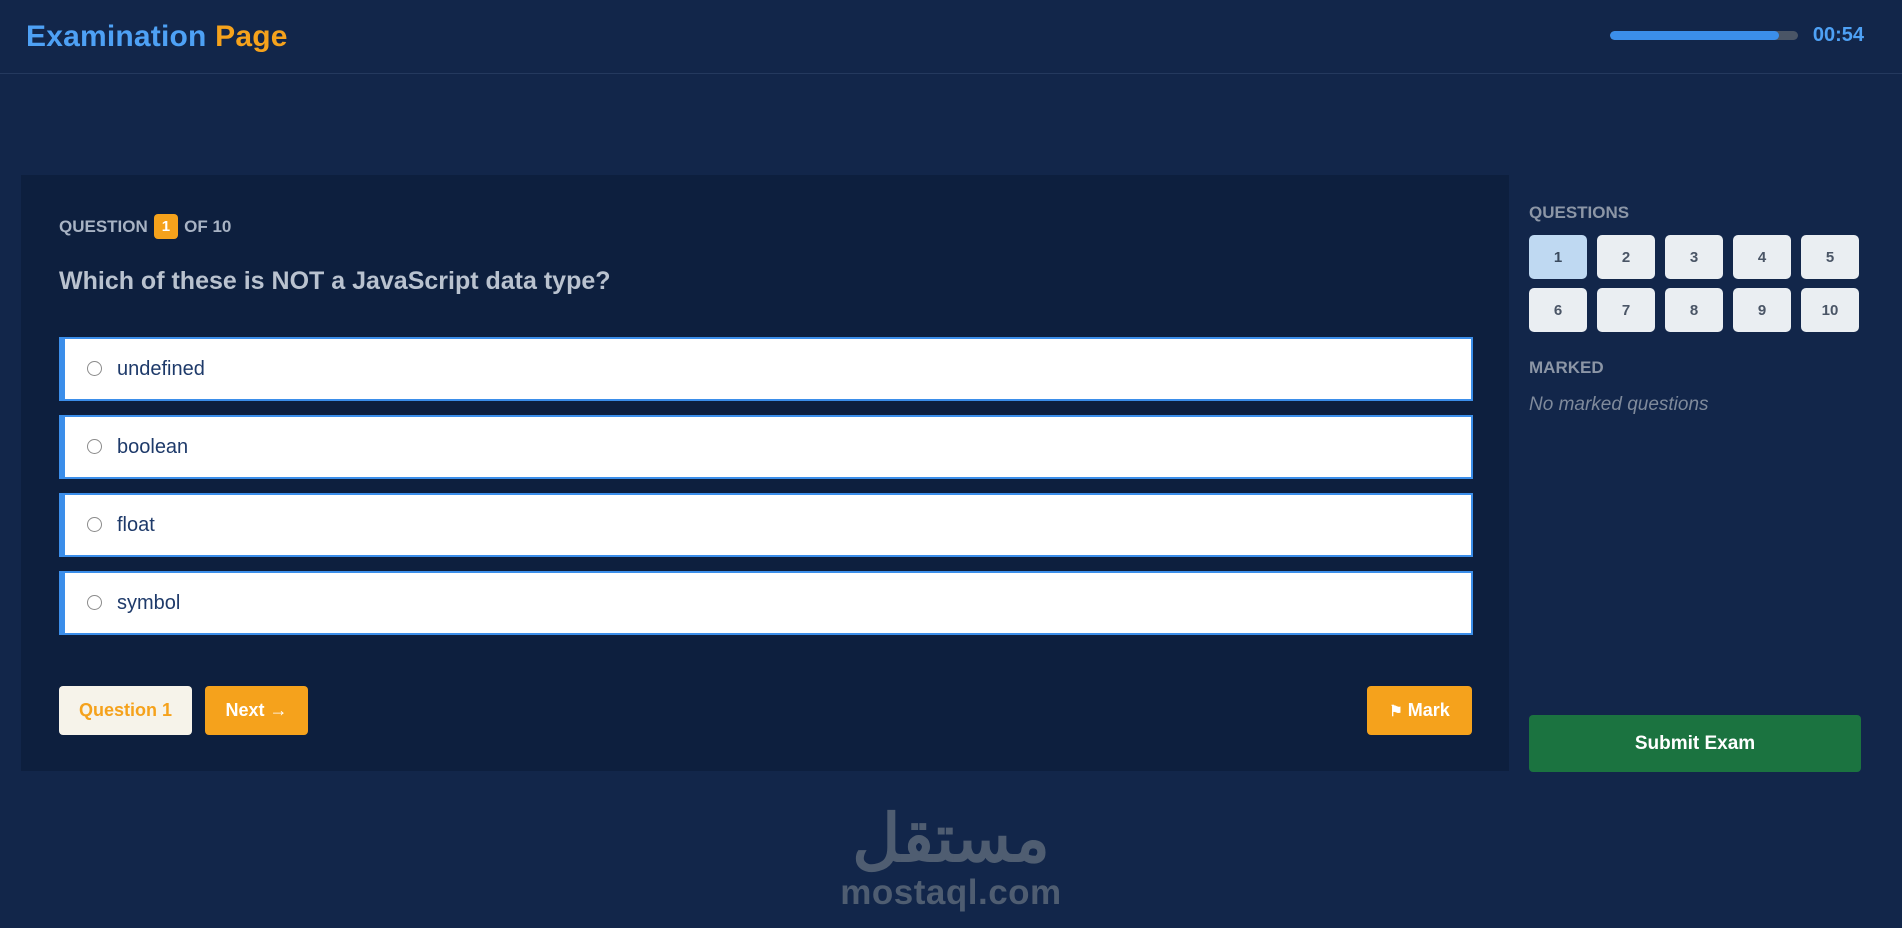 The height and width of the screenshot is (928, 1902). What do you see at coordinates (1579, 212) in the screenshot?
I see `questions-heading: QUESTIONS` at bounding box center [1579, 212].